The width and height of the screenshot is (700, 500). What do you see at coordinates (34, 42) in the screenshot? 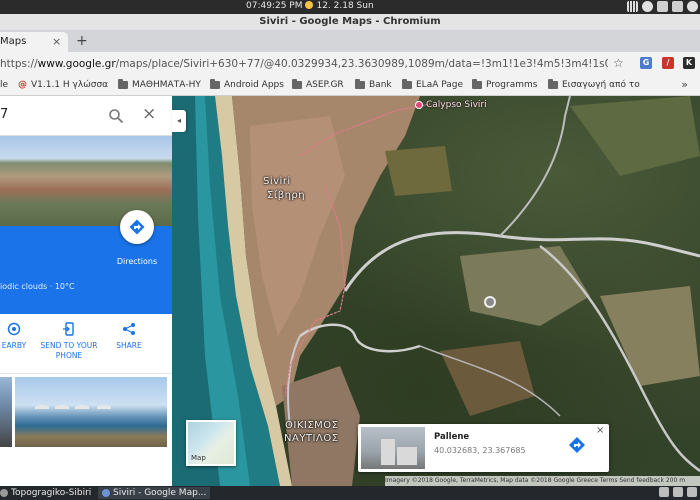
I see `tab-maps: Maps ×` at bounding box center [34, 42].